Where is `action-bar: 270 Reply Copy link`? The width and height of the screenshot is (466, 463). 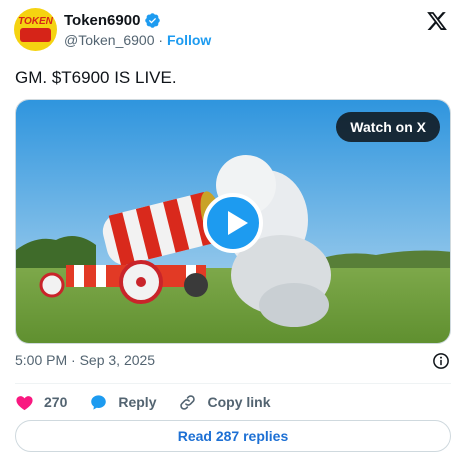 action-bar: 270 Reply Copy link is located at coordinates (154, 402).